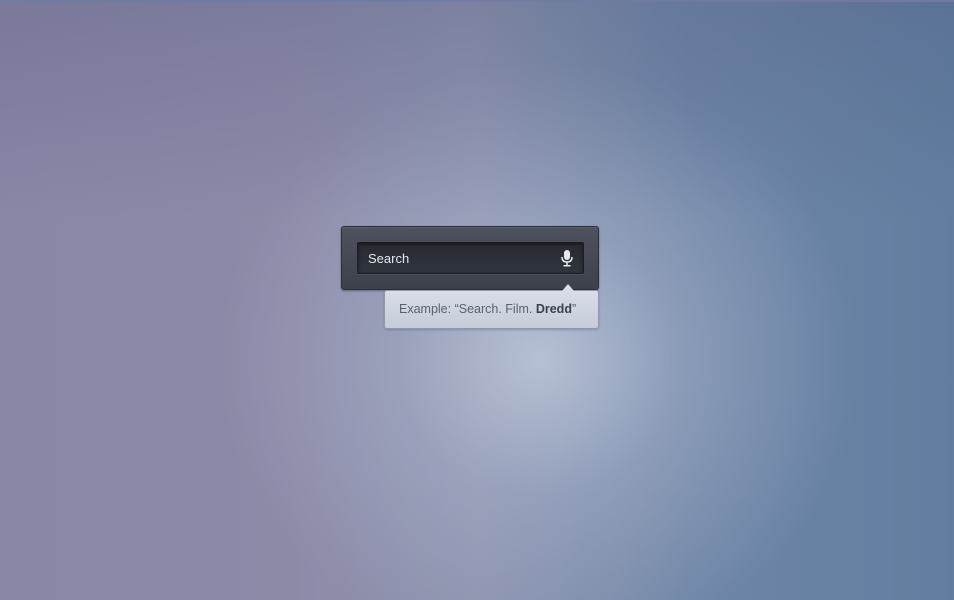 Image resolution: width=954 pixels, height=600 pixels. Describe the element at coordinates (568, 287) in the screenshot. I see `tooltip-arrow` at that location.